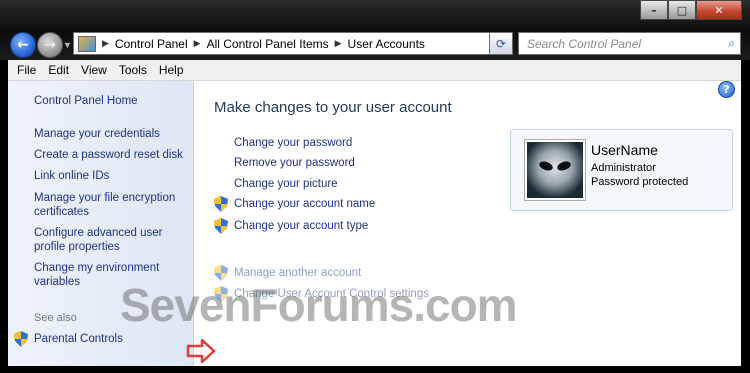 This screenshot has height=373, width=750. Describe the element at coordinates (26, 70) in the screenshot. I see `menu-file: File` at that location.